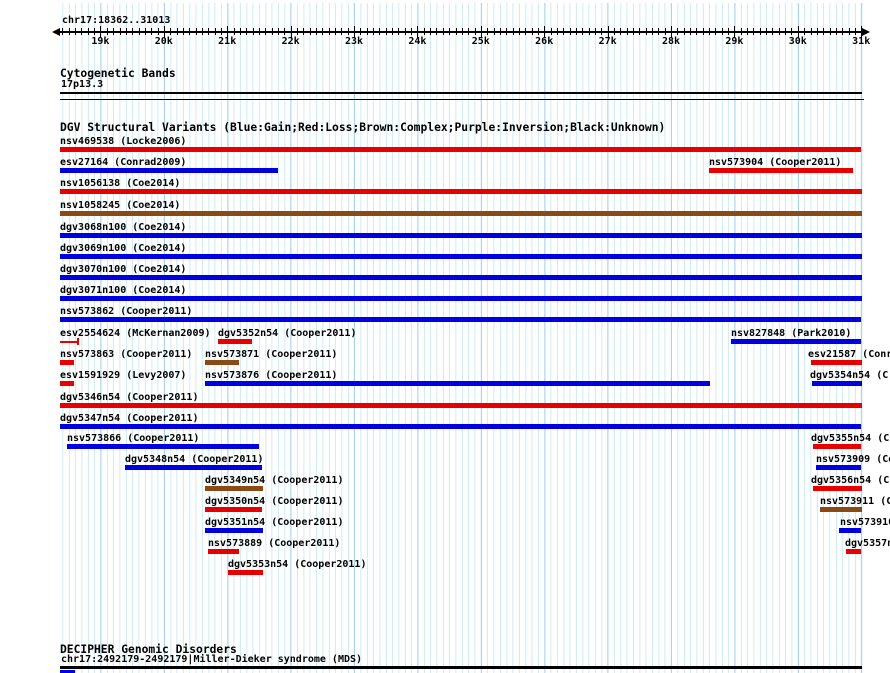 The height and width of the screenshot is (673, 890). I want to click on variant-label: nsv573866 (Cooper2011), so click(133, 438).